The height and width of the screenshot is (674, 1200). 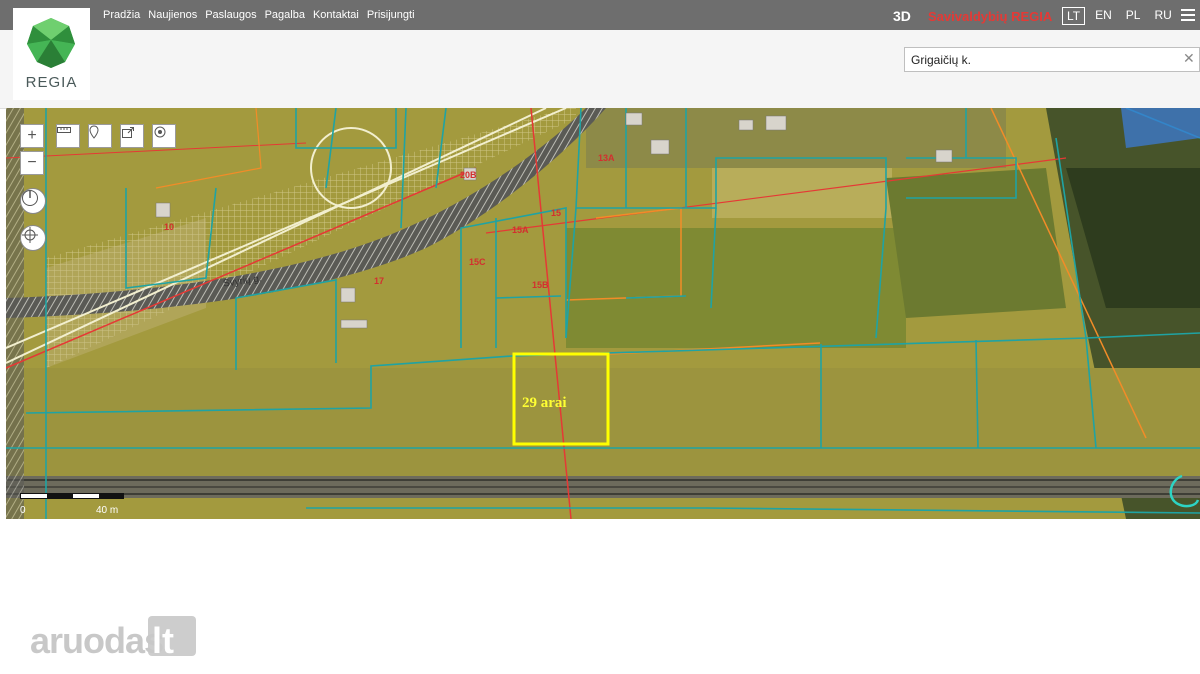 I want to click on site-title: Savivaldybių REGIA, so click(x=990, y=16).